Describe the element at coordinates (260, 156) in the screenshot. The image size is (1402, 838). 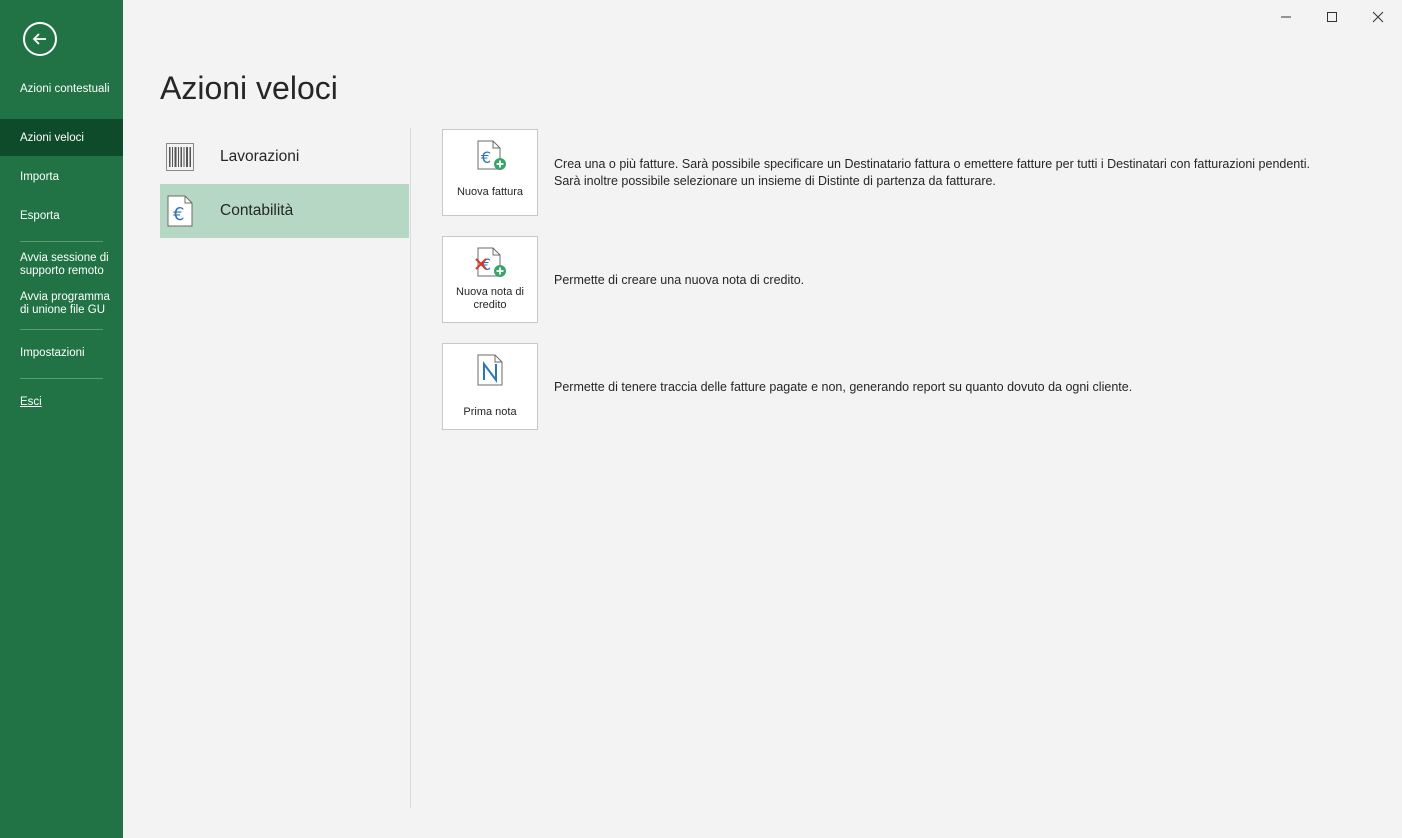
I see `category-label: Lavorazioni` at that location.